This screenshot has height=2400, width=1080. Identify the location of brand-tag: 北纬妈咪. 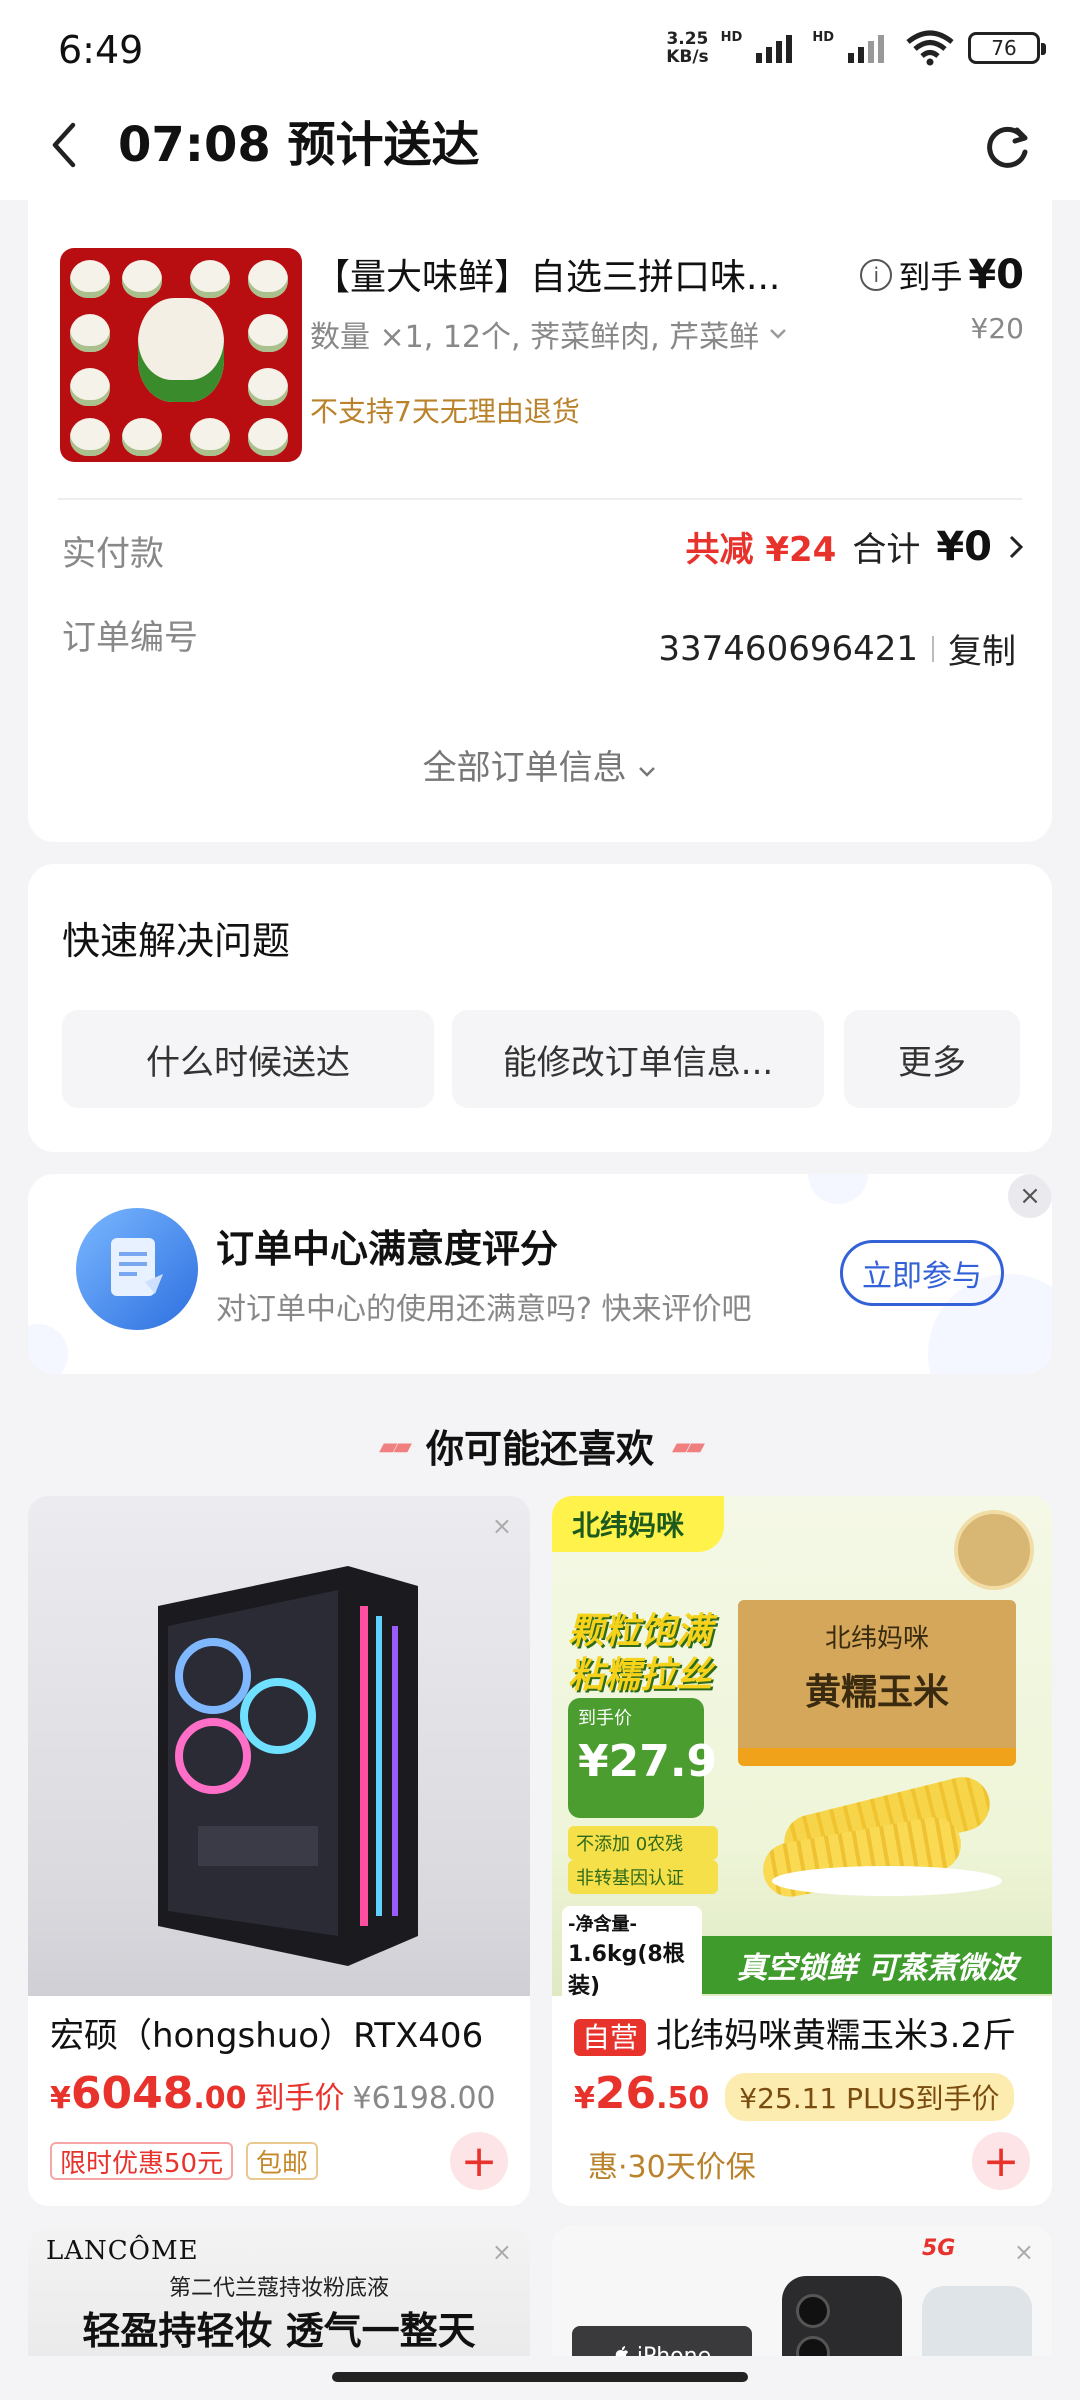
(638, 1524).